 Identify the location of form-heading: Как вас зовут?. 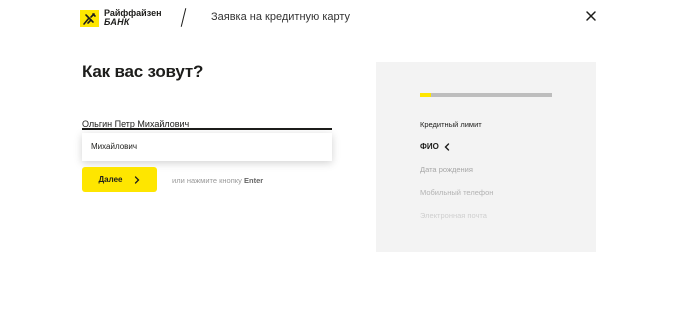
(143, 71).